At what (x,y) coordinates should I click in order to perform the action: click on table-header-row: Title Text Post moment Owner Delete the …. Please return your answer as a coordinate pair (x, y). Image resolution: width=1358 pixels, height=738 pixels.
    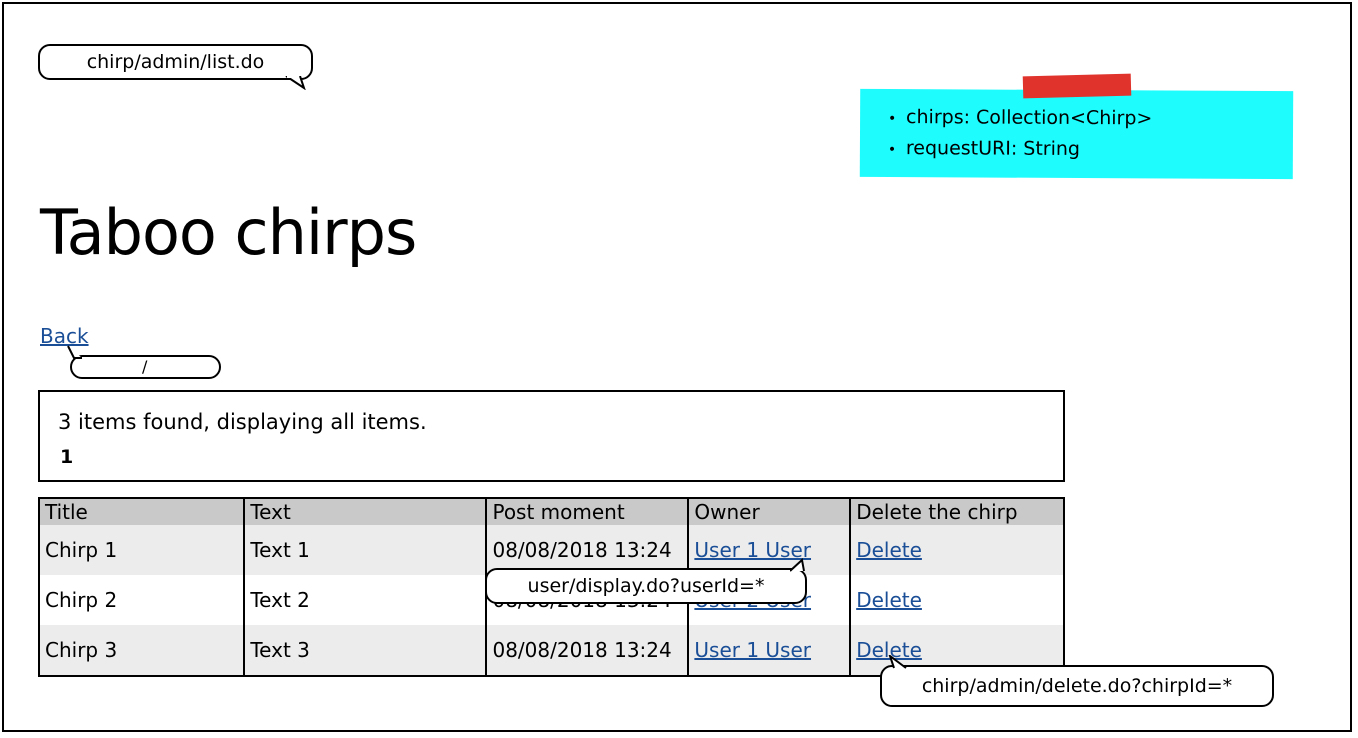
    Looking at the image, I should click on (551, 511).